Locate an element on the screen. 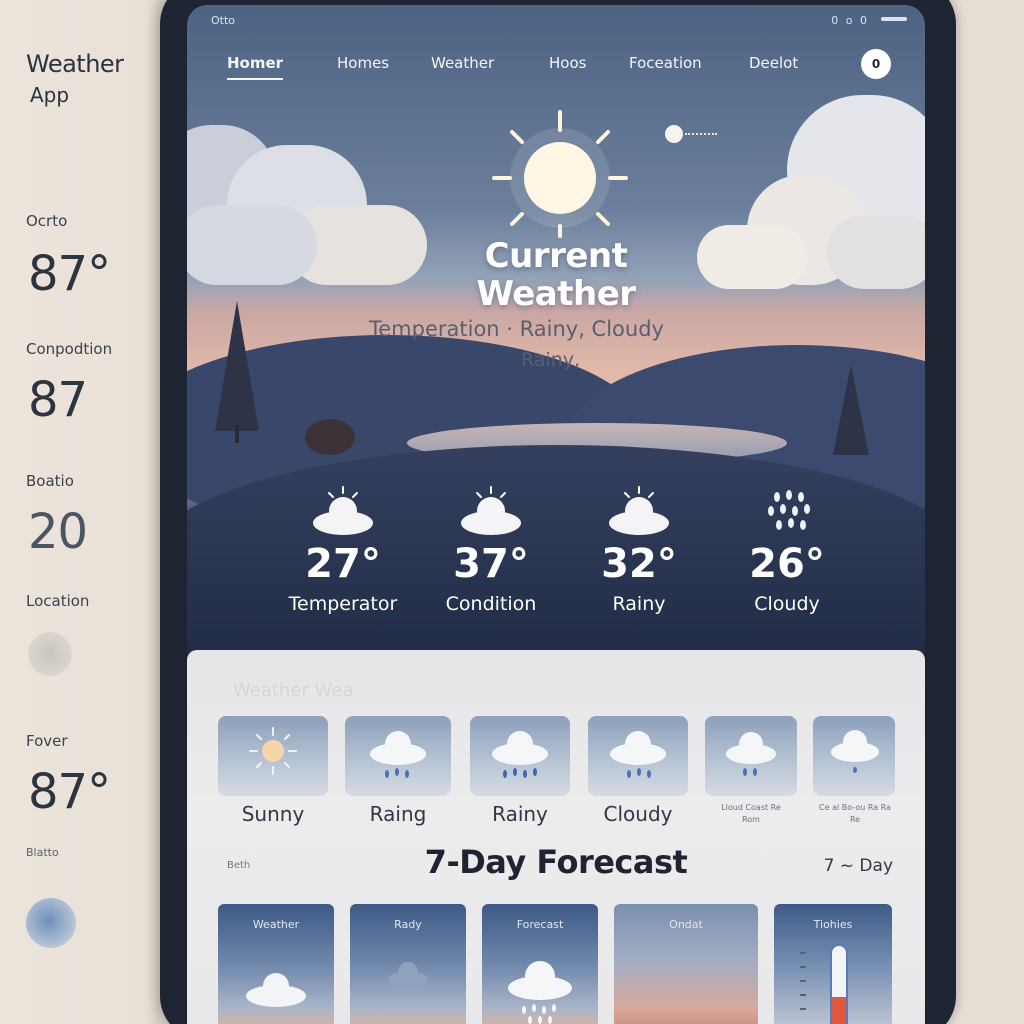 This screenshot has width=1024, height=1024. current-stat-condition: 37° Condition is located at coordinates (491, 550).